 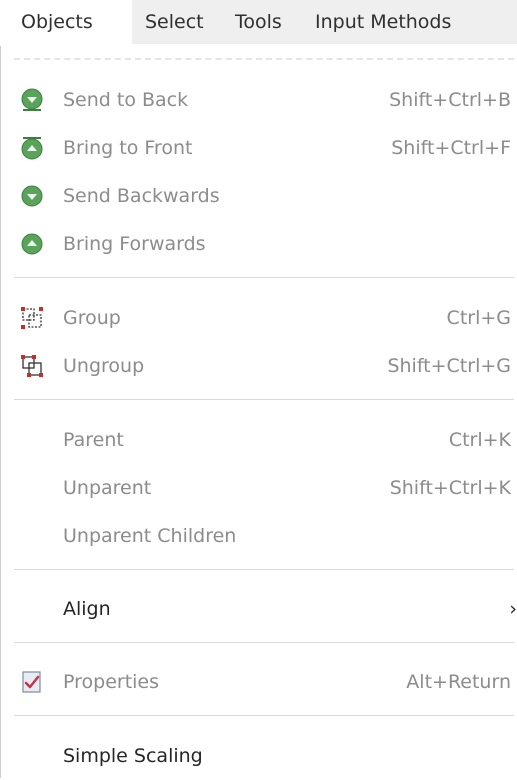 What do you see at coordinates (32, 244) in the screenshot?
I see `bring-forwards-icon` at bounding box center [32, 244].